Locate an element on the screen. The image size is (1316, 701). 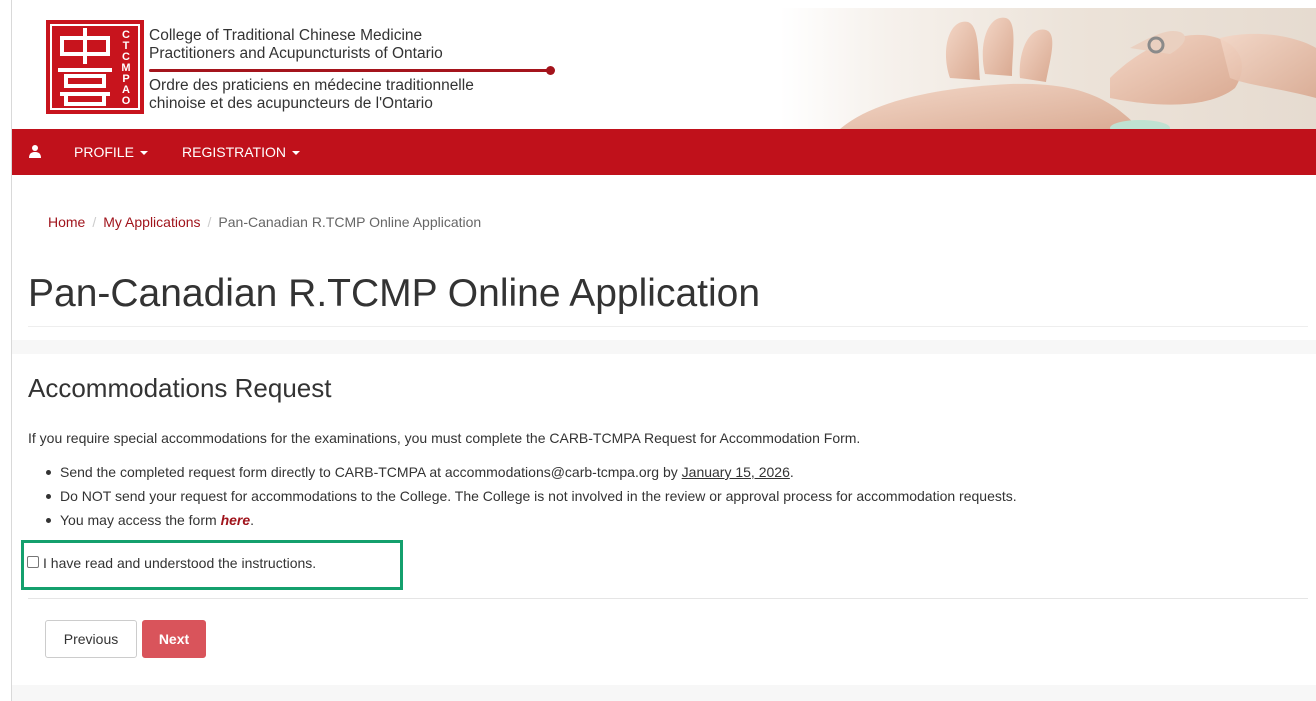
section-title: Accommodations Request is located at coordinates (180, 388).